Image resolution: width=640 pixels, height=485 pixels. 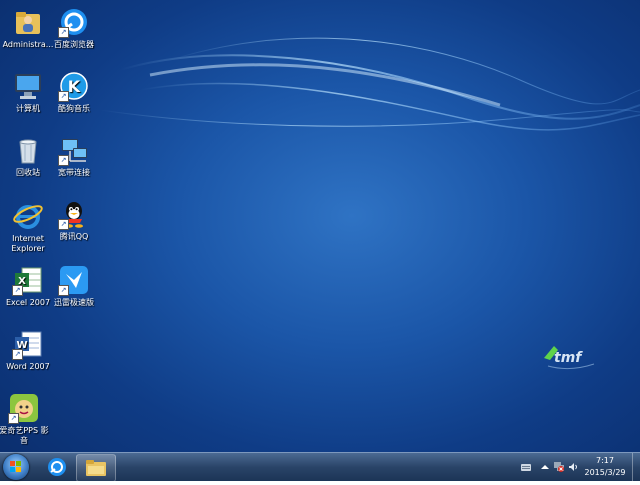 I want to click on desktop-icon-word: W ↗ Word 2007, so click(x=28, y=350).